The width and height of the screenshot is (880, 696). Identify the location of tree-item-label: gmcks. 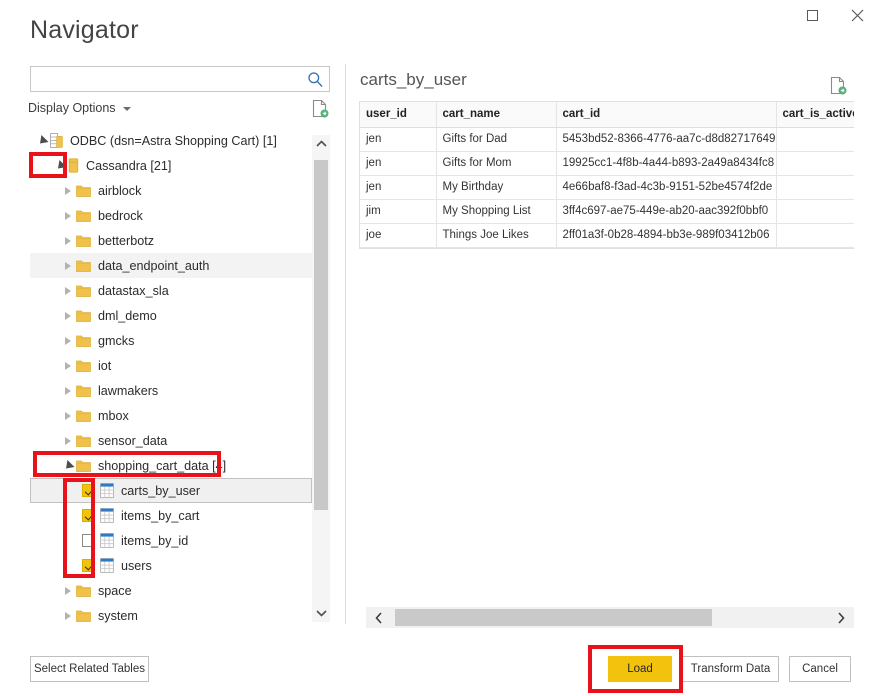
(116, 340).